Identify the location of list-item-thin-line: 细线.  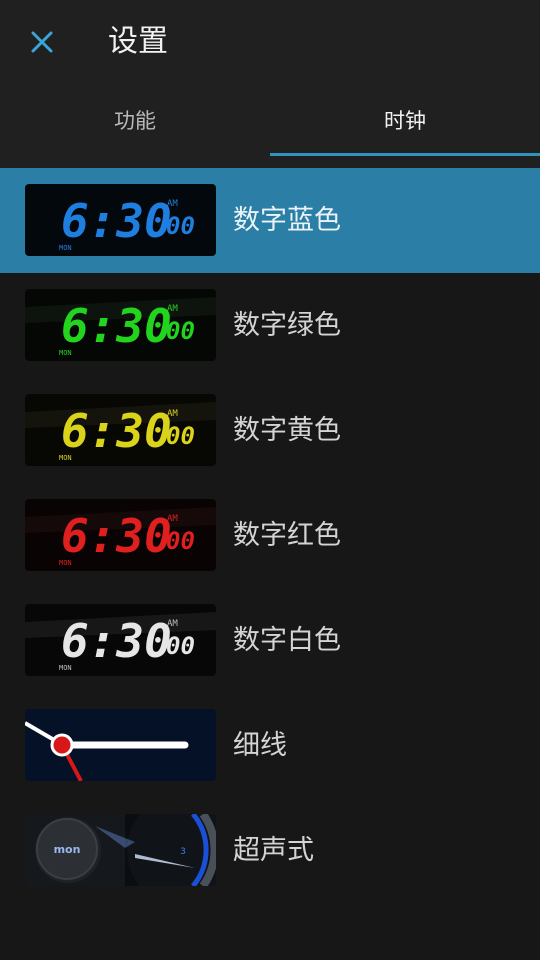
(270, 745).